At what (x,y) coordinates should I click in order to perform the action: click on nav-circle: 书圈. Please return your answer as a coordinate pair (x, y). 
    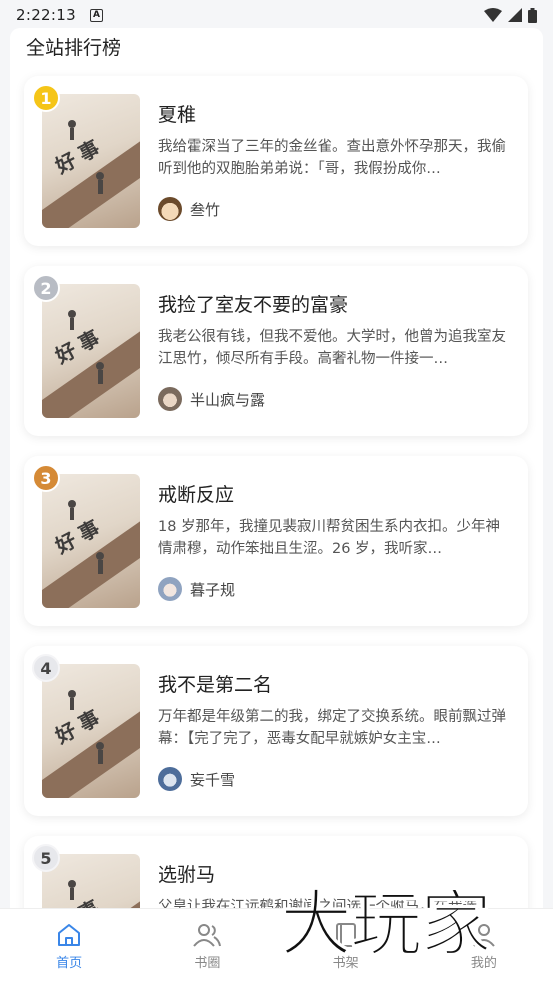
    Looking at the image, I should click on (207, 946).